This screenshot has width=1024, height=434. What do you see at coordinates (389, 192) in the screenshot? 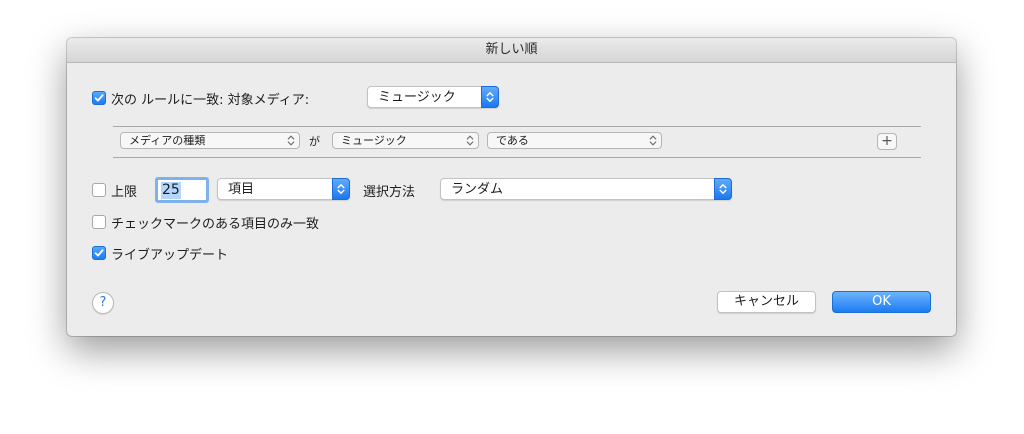
I see `selection-method-label: 選択方法` at bounding box center [389, 192].